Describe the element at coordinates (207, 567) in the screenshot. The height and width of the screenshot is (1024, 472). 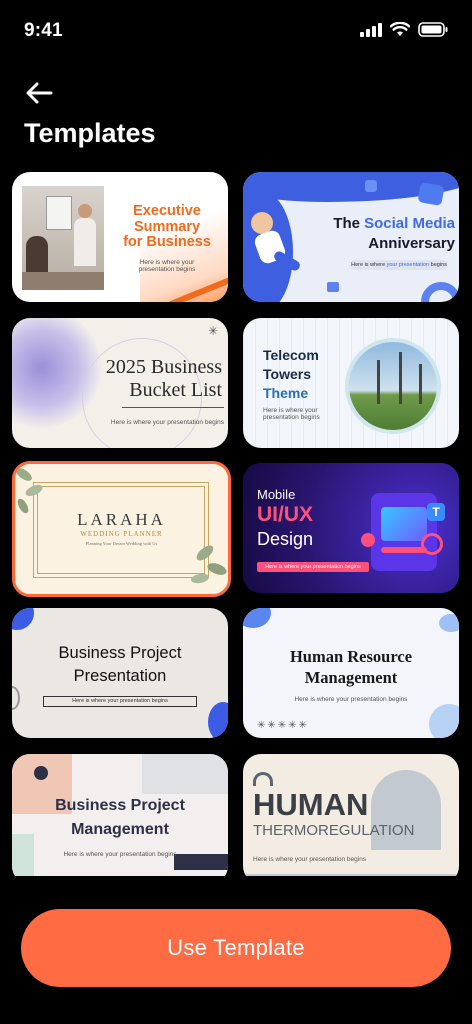
I see `leaves-bottom-right` at that location.